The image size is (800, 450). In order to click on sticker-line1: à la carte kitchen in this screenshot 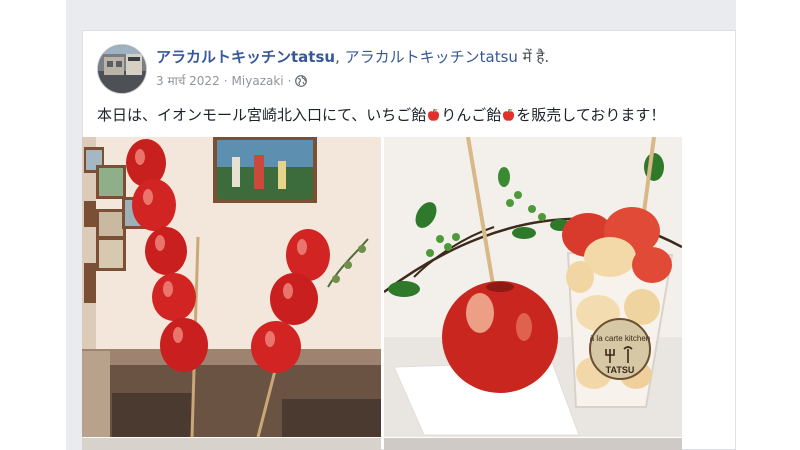, I will do `click(620, 338)`.